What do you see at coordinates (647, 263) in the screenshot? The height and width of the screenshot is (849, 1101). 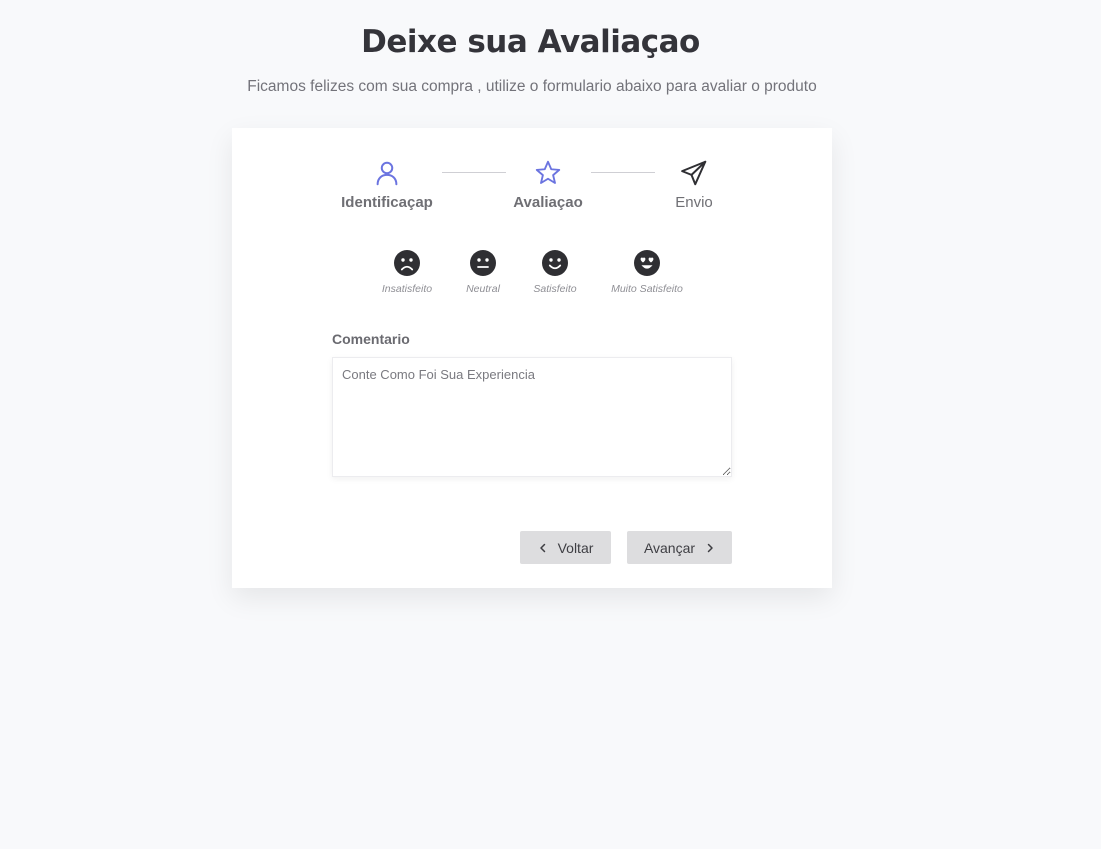 I see `heart-eyes-face-icon` at bounding box center [647, 263].